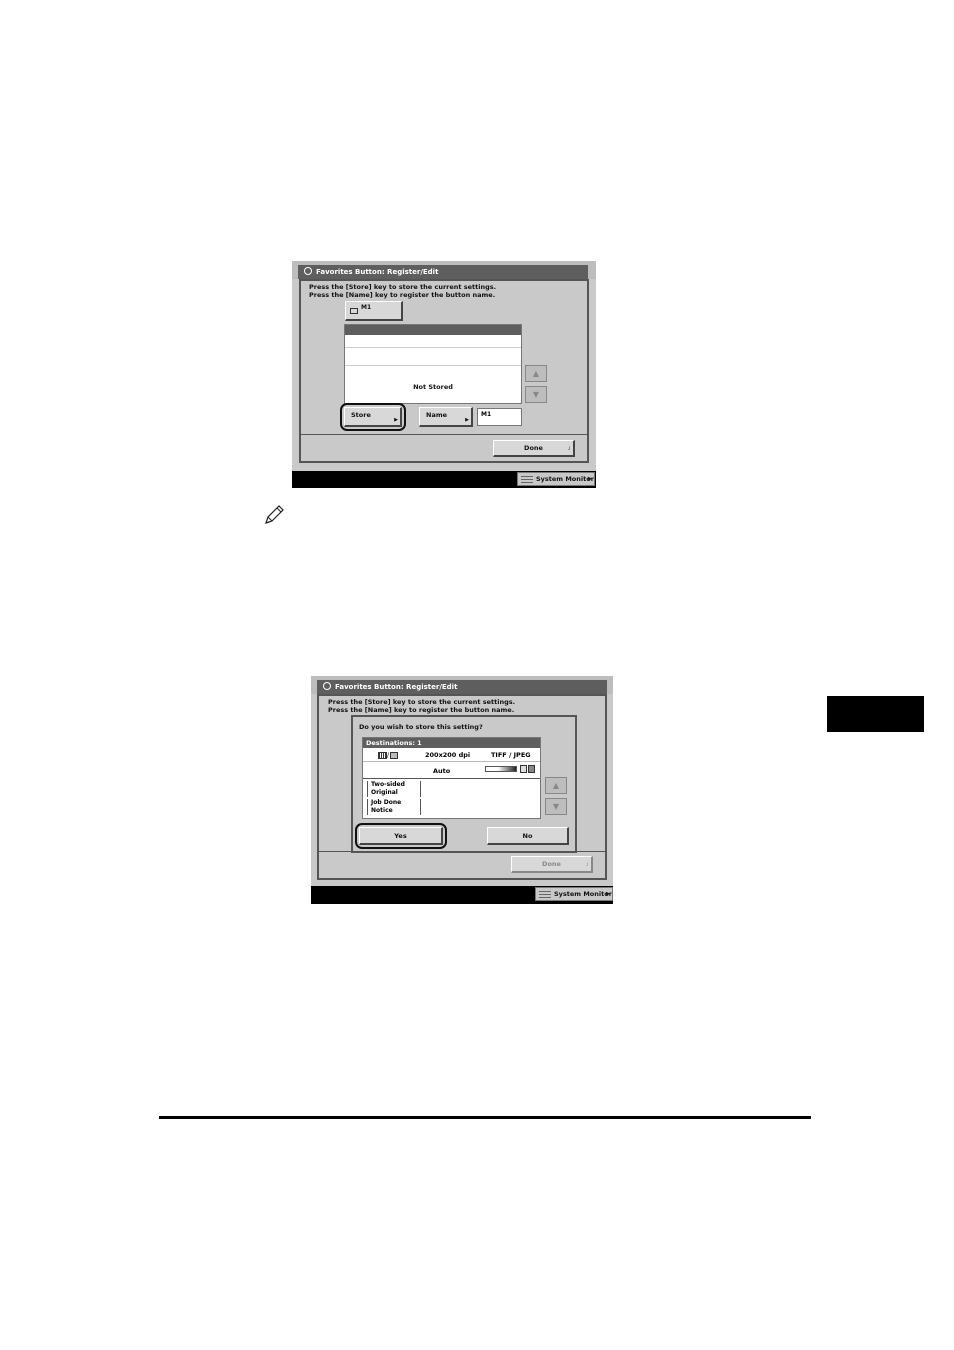 The width and height of the screenshot is (954, 1350). I want to click on scanner-icon, so click(354, 311).